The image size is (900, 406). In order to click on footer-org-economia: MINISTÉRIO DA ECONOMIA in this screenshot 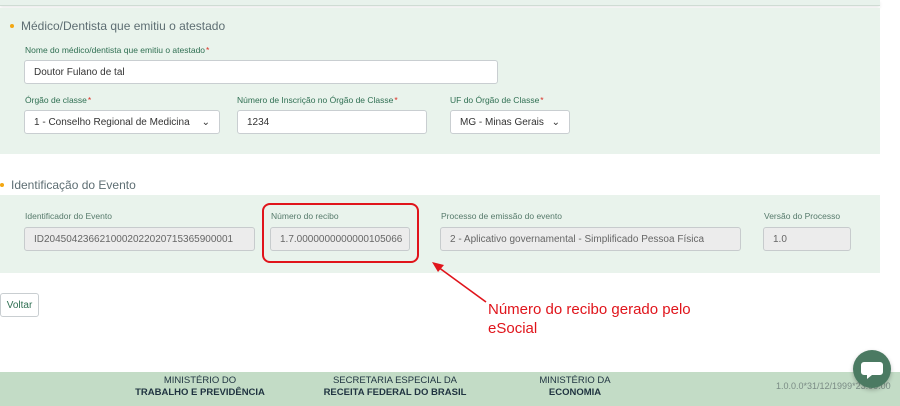, I will do `click(575, 386)`.